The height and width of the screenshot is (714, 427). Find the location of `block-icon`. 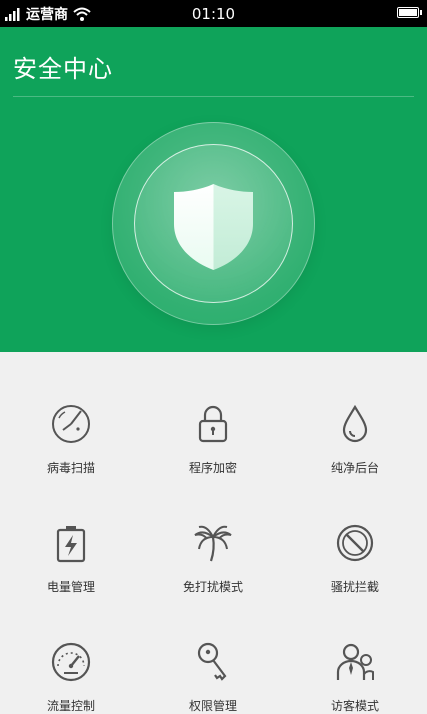

block-icon is located at coordinates (355, 543).